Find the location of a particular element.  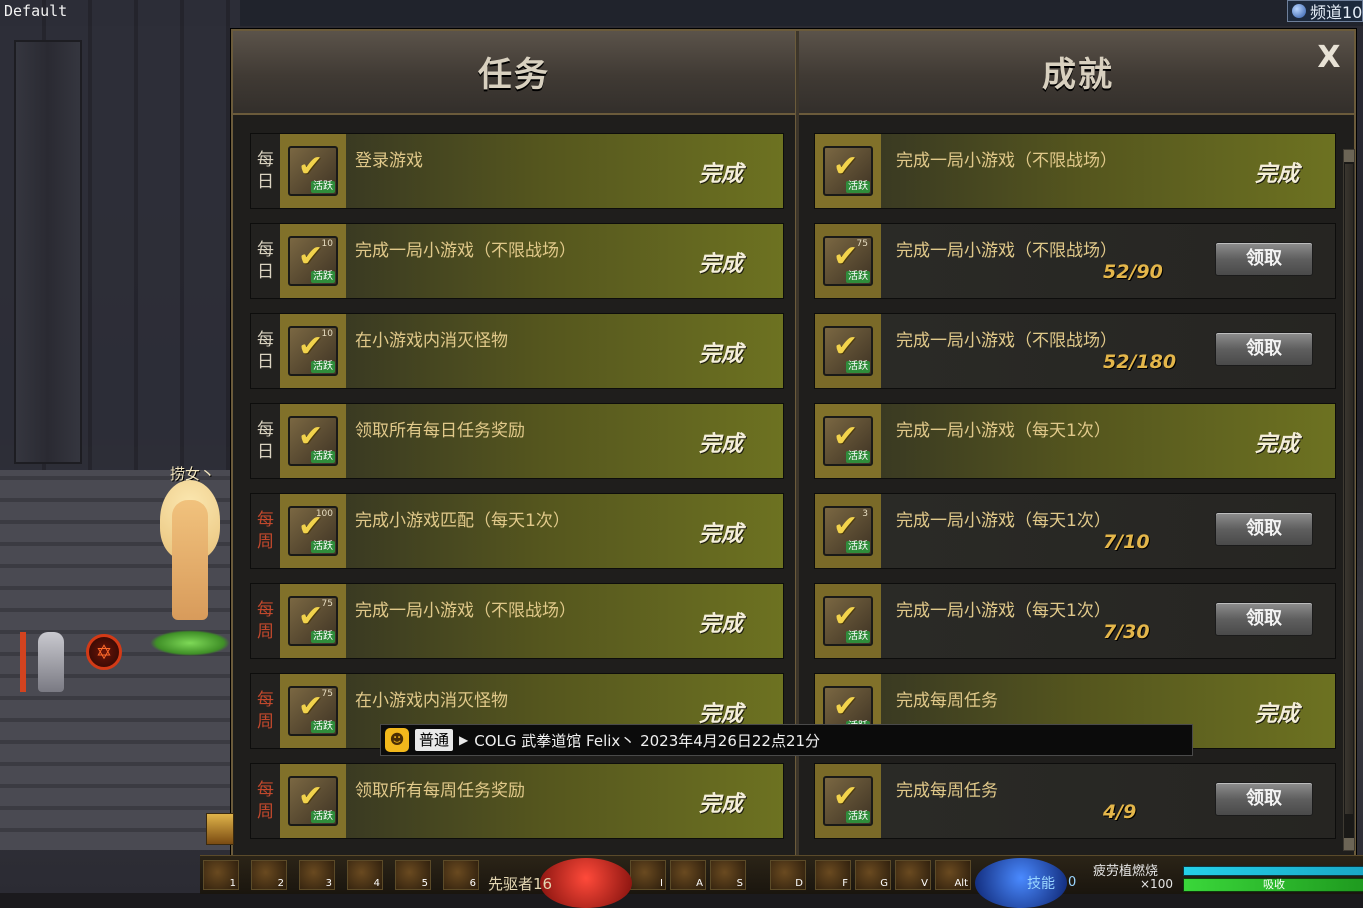

close-button: X is located at coordinates (1329, 58).